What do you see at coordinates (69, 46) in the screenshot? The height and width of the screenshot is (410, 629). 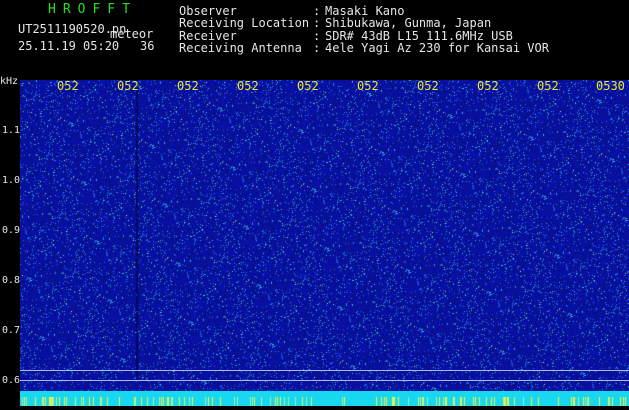 I see `timestamp: 25.11.19 05:20` at bounding box center [69, 46].